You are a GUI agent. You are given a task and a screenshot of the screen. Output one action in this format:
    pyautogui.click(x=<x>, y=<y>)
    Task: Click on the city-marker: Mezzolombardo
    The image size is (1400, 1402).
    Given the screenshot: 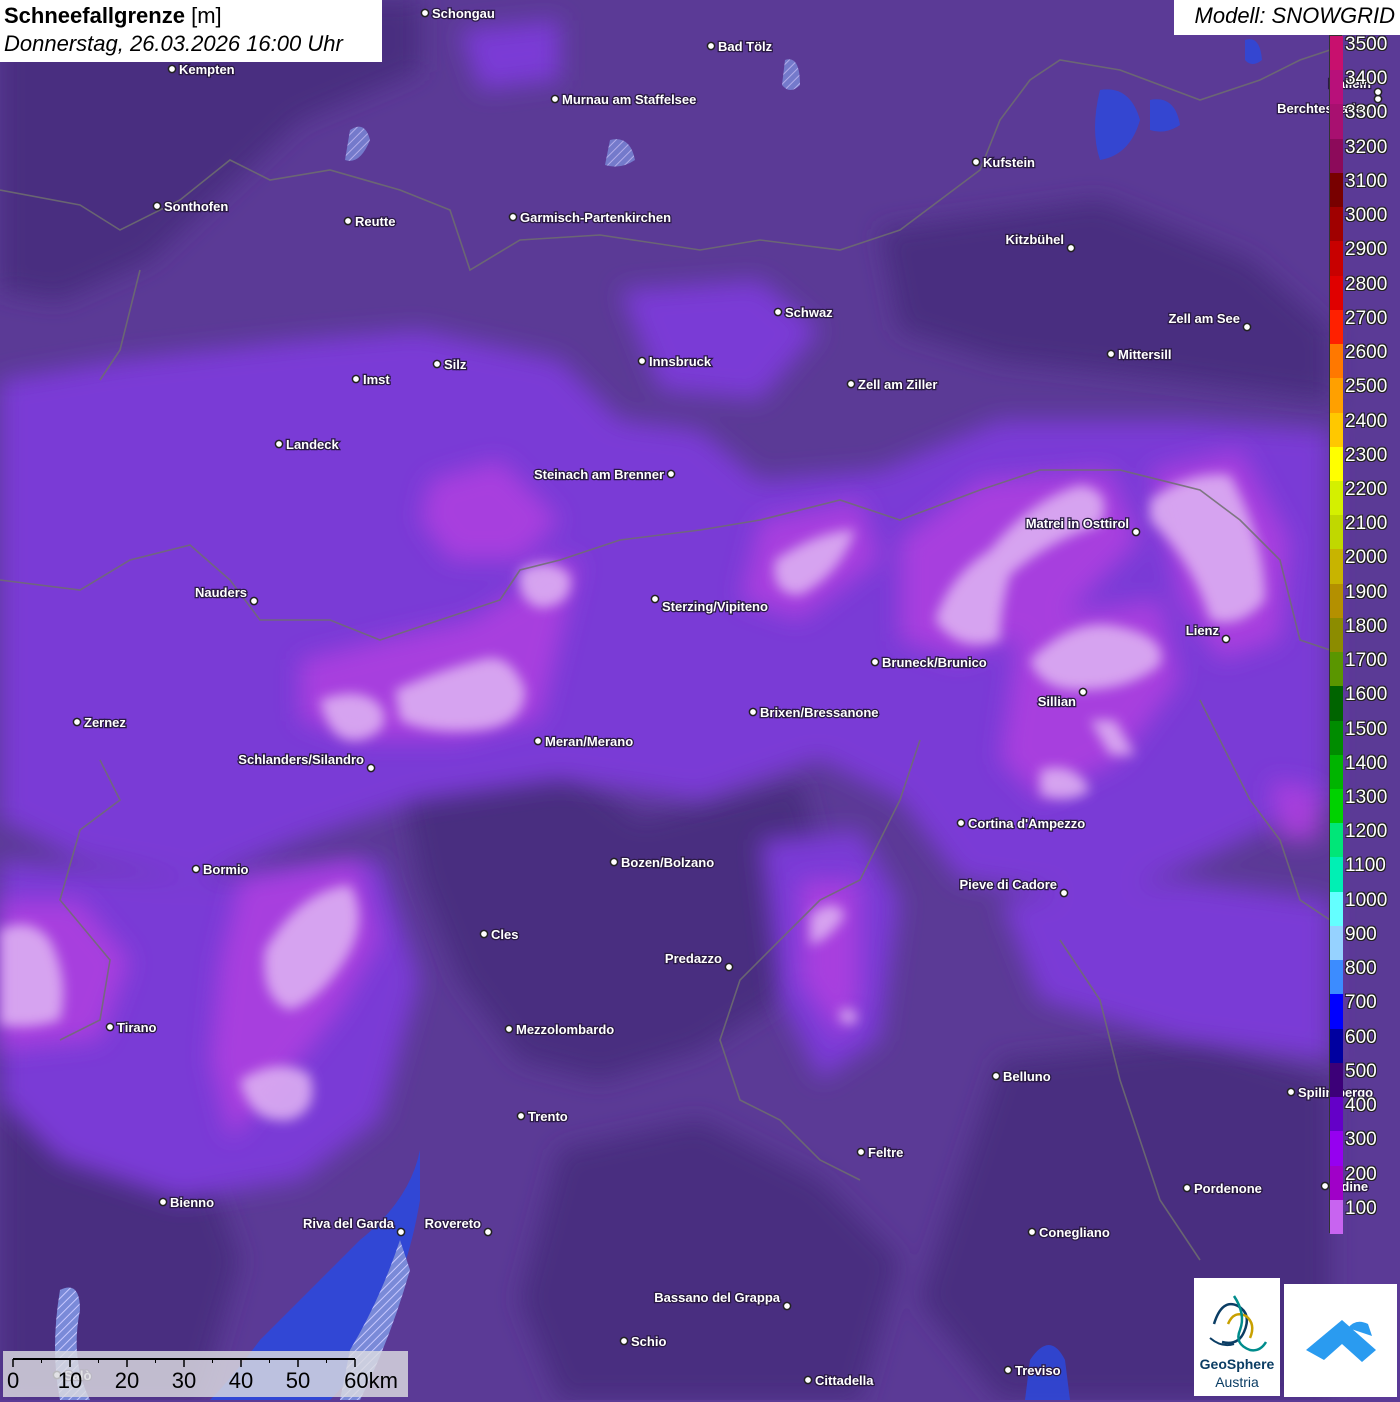 What is the action you would take?
    pyautogui.click(x=560, y=1029)
    